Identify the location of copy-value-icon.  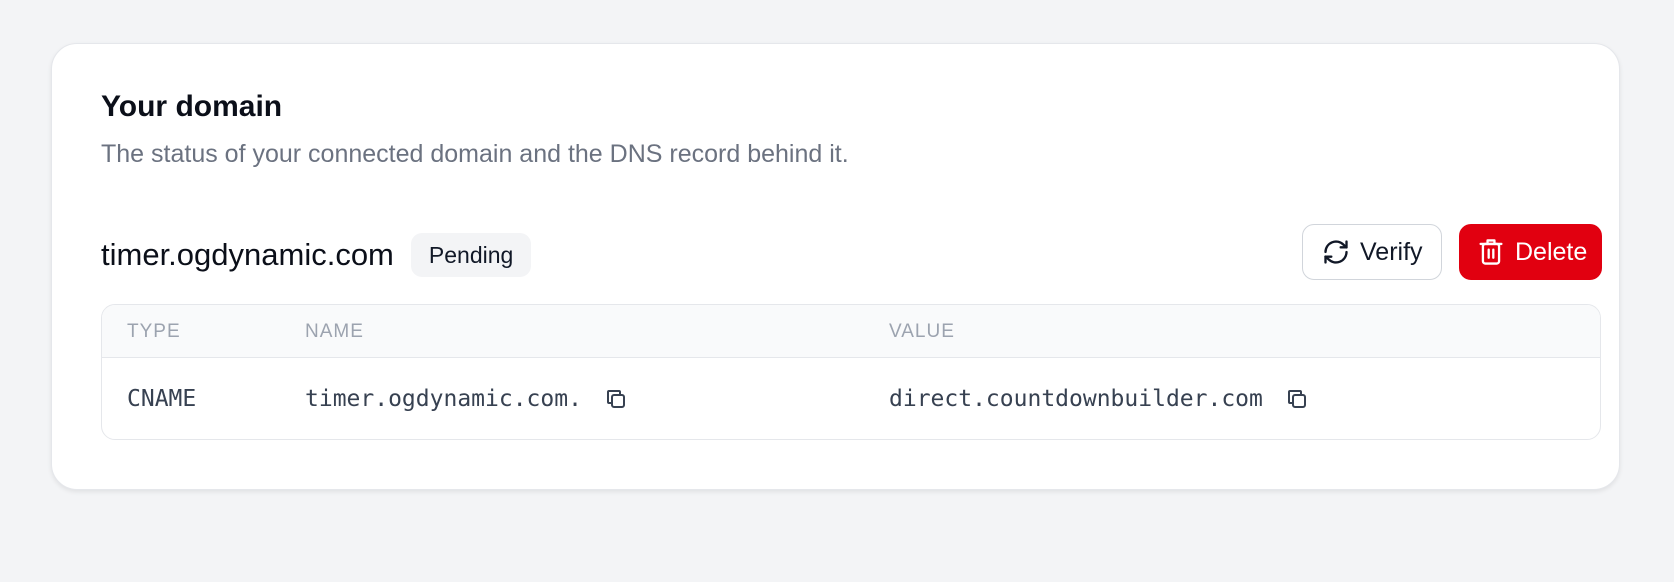
(1297, 399).